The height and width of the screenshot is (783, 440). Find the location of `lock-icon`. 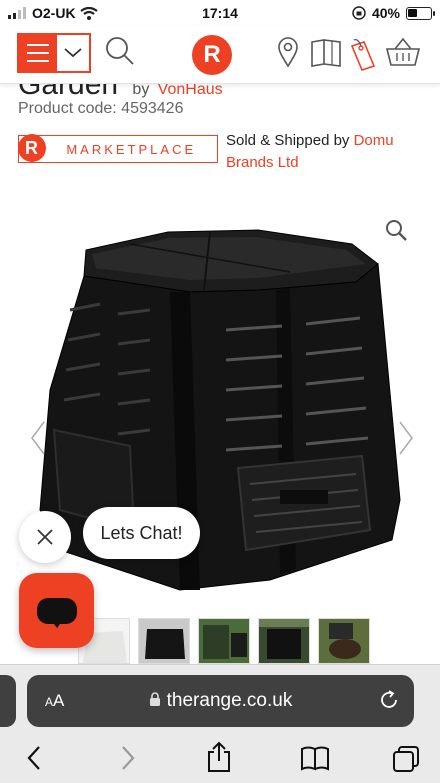

lock-icon is located at coordinates (154, 699).